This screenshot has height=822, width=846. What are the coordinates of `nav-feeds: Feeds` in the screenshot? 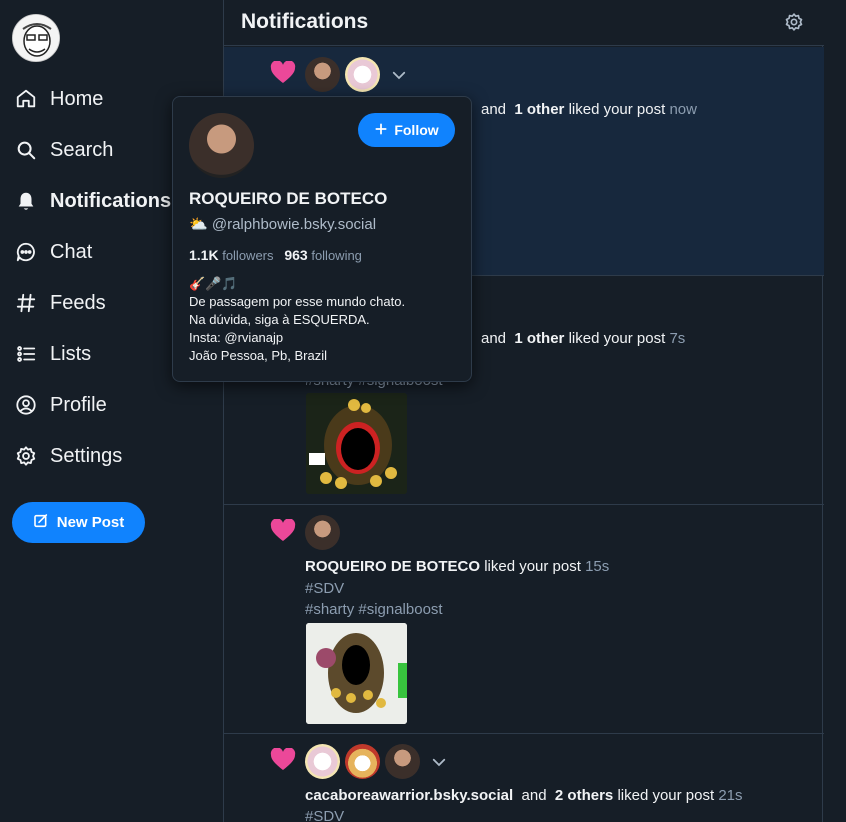 It's located at (60, 303).